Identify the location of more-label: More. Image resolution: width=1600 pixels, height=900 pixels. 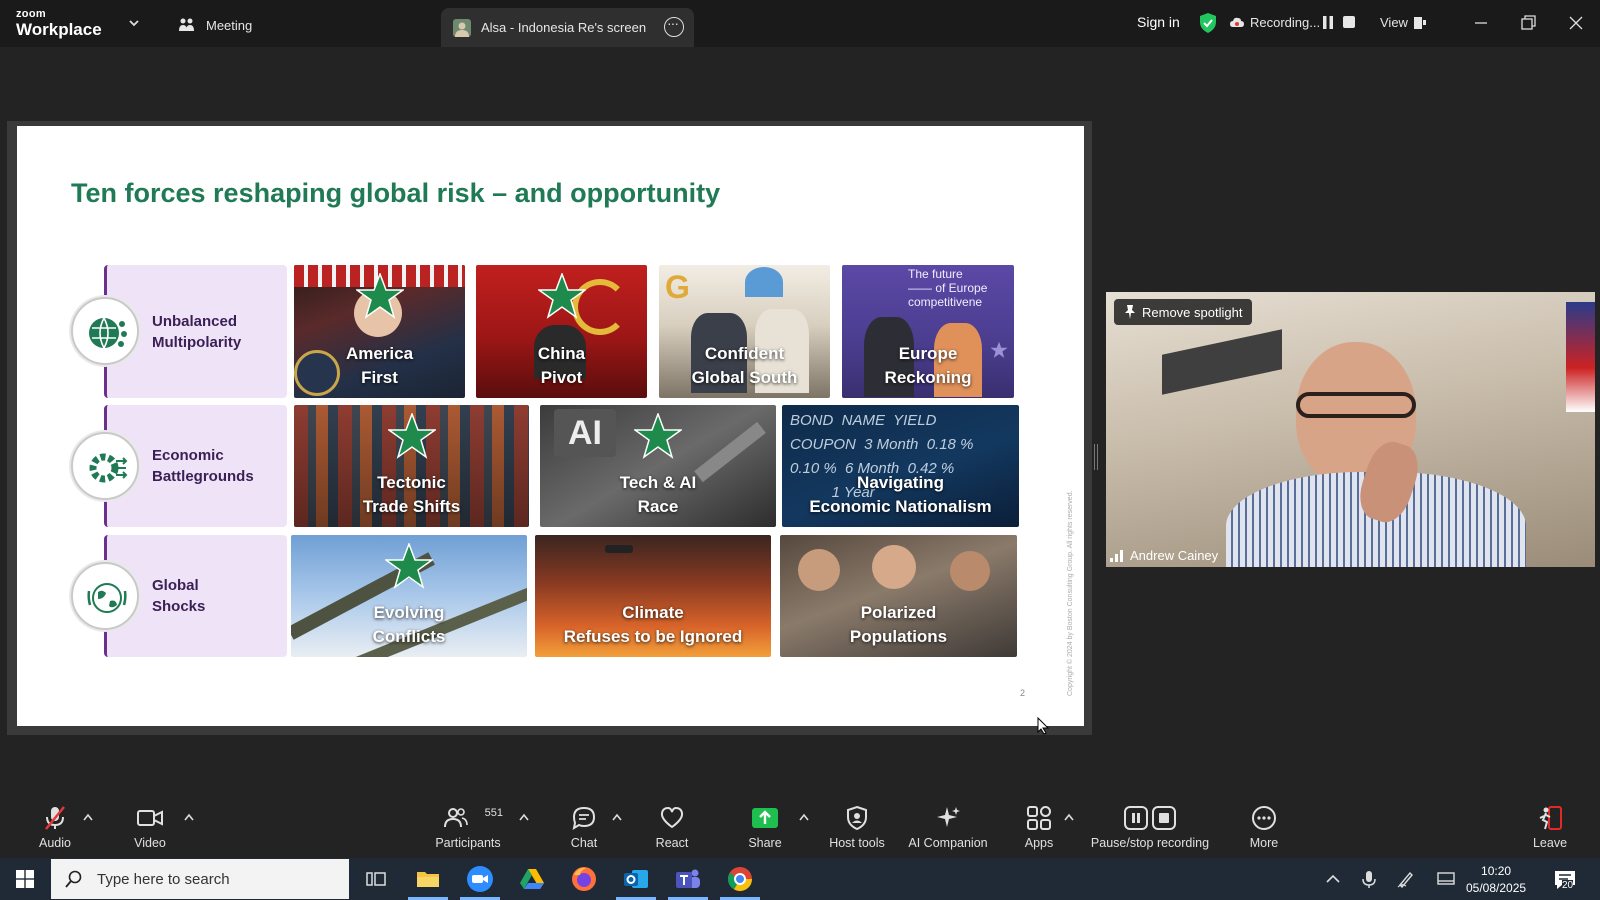
(1264, 843).